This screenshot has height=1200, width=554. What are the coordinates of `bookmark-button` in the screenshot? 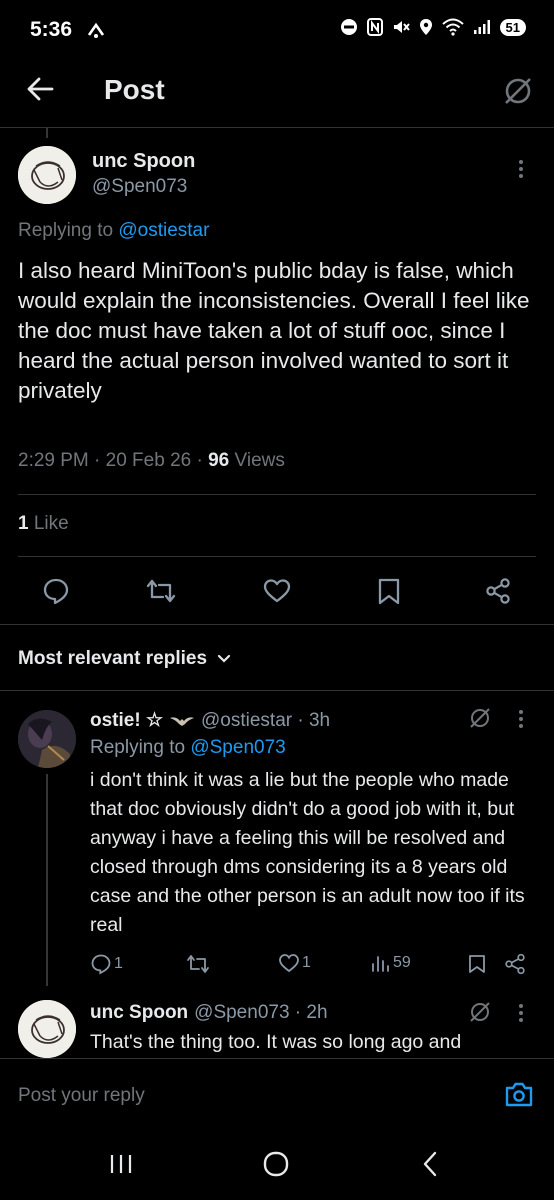 It's located at (389, 591).